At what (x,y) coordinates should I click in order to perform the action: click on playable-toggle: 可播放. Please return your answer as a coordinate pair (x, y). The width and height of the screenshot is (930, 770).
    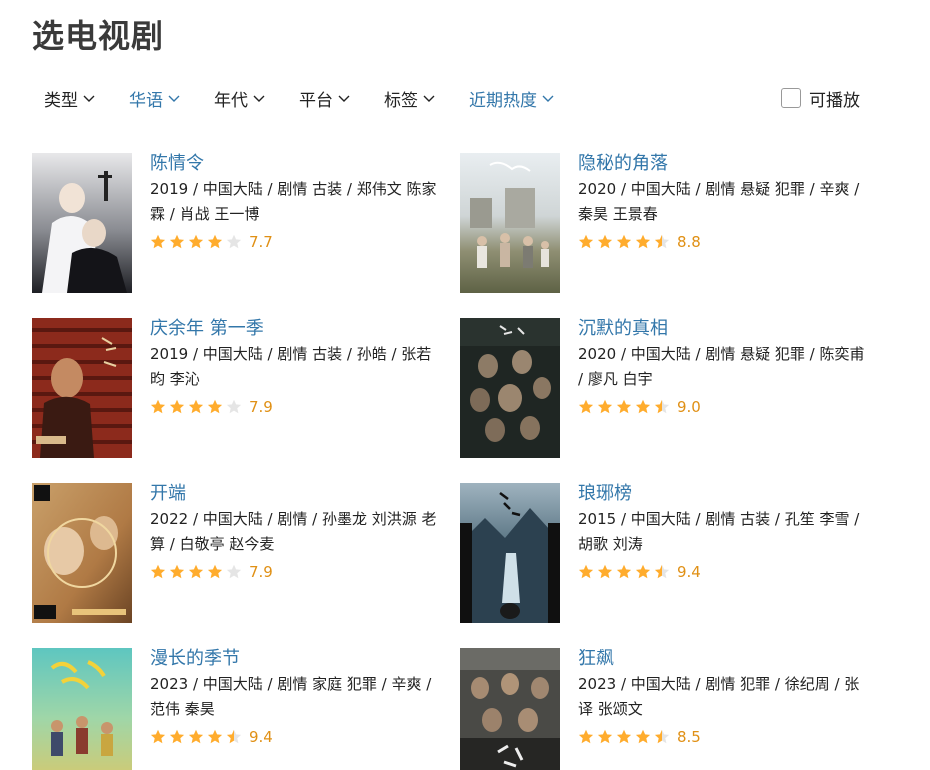
    Looking at the image, I should click on (820, 98).